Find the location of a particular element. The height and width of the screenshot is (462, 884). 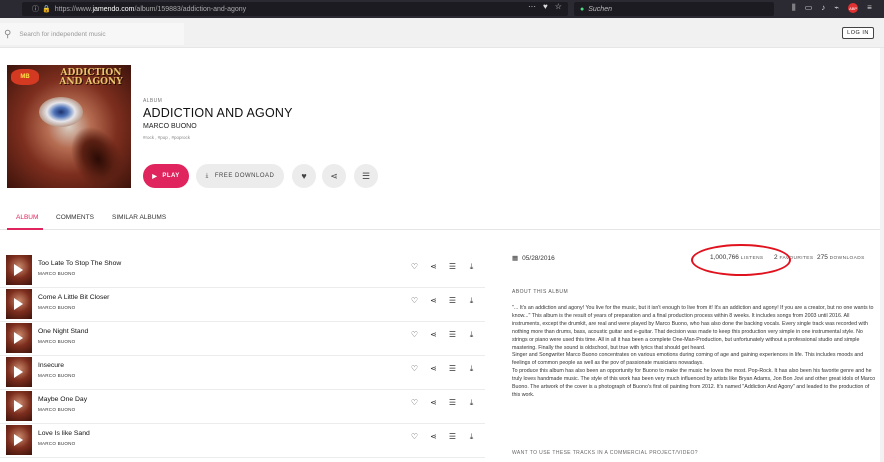

track-row: Too Late To Stop The Show MARCO BUONO ♡ ⋖ ☰ ⤓ is located at coordinates (242, 271).